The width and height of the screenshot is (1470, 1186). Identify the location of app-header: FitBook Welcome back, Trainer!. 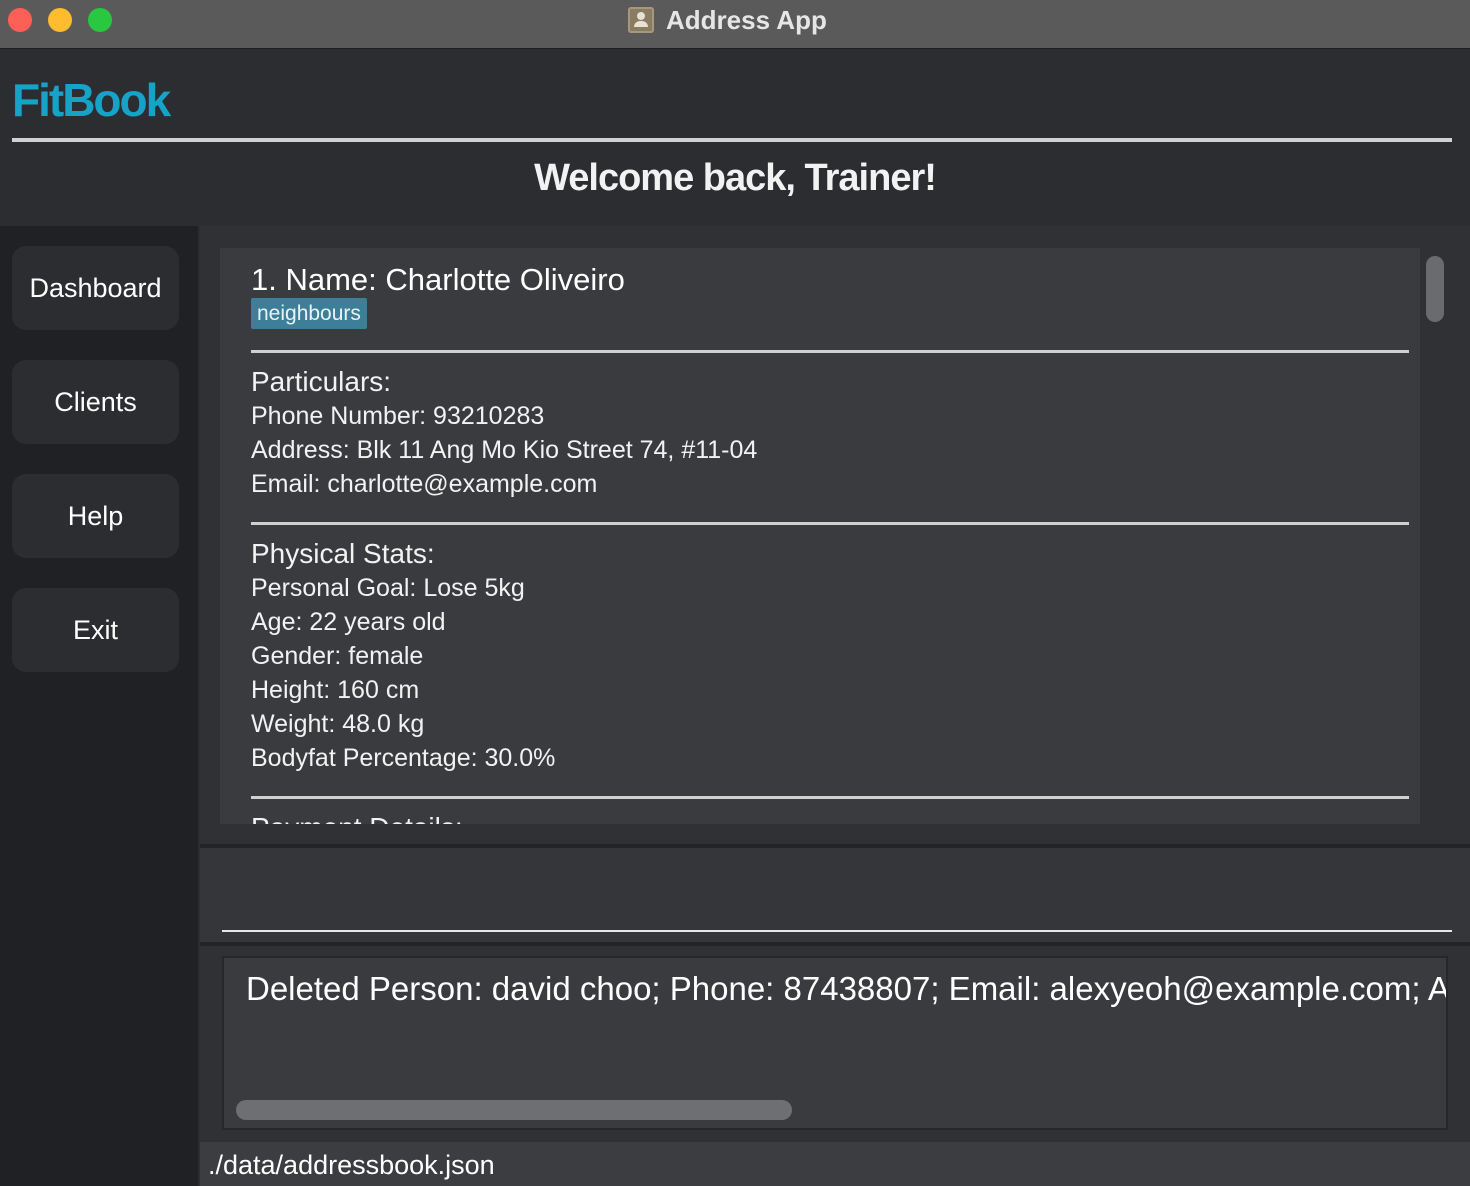
(735, 137).